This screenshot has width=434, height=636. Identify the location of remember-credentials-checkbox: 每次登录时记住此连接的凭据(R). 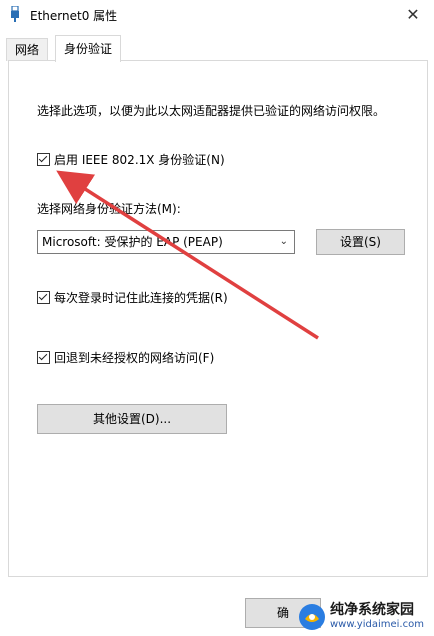
(132, 297).